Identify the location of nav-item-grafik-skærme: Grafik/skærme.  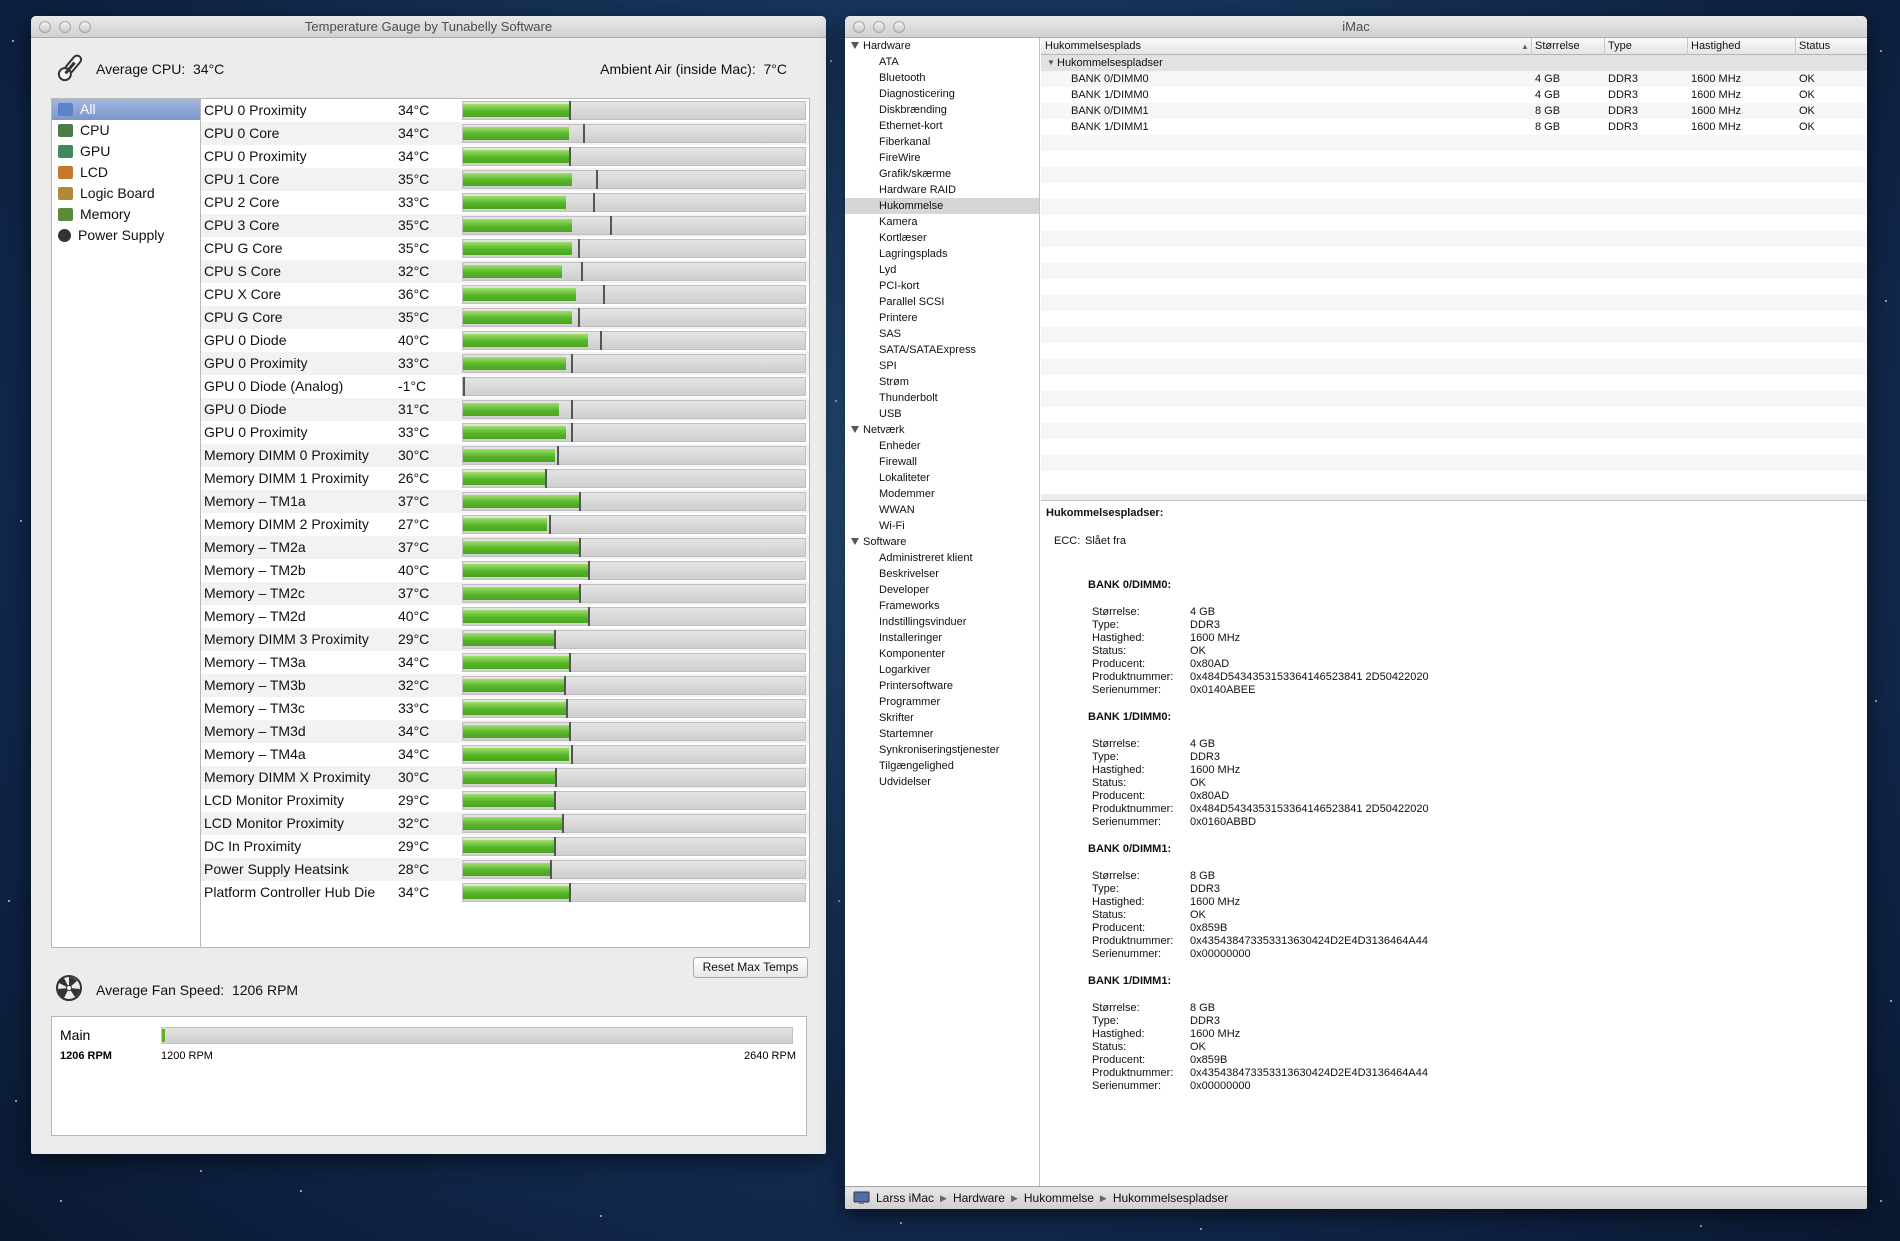
(942, 174).